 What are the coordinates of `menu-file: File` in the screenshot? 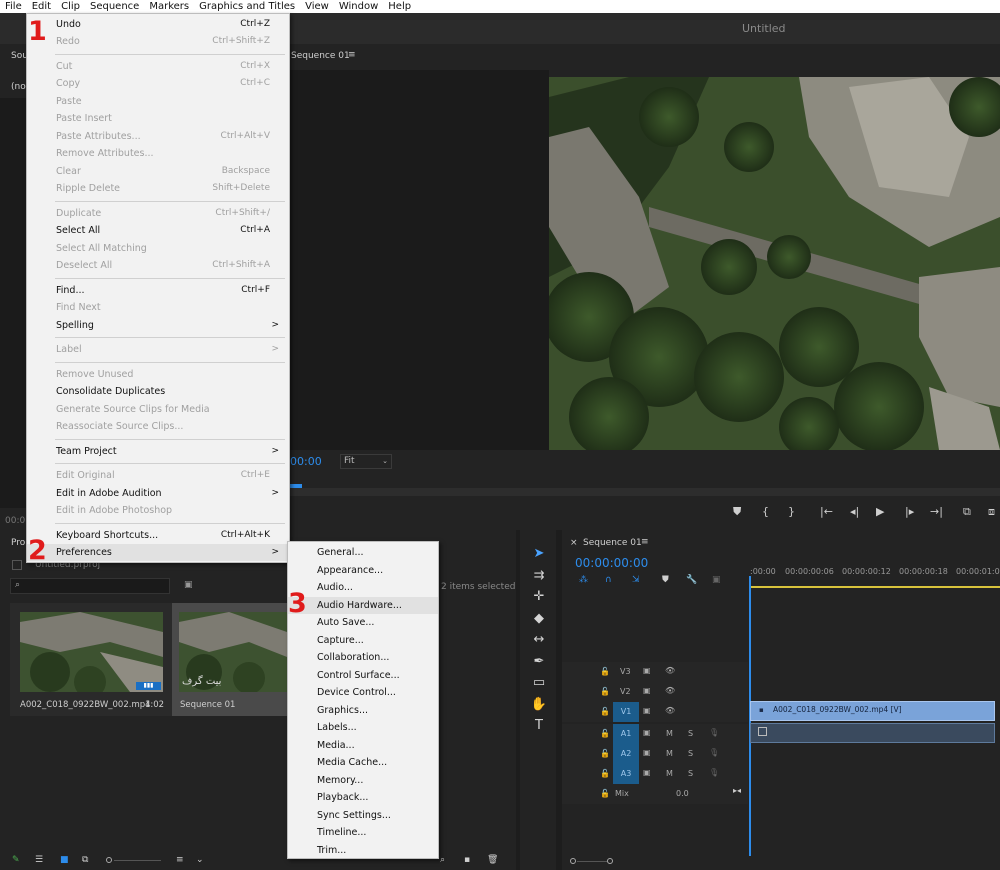 It's located at (13, 6).